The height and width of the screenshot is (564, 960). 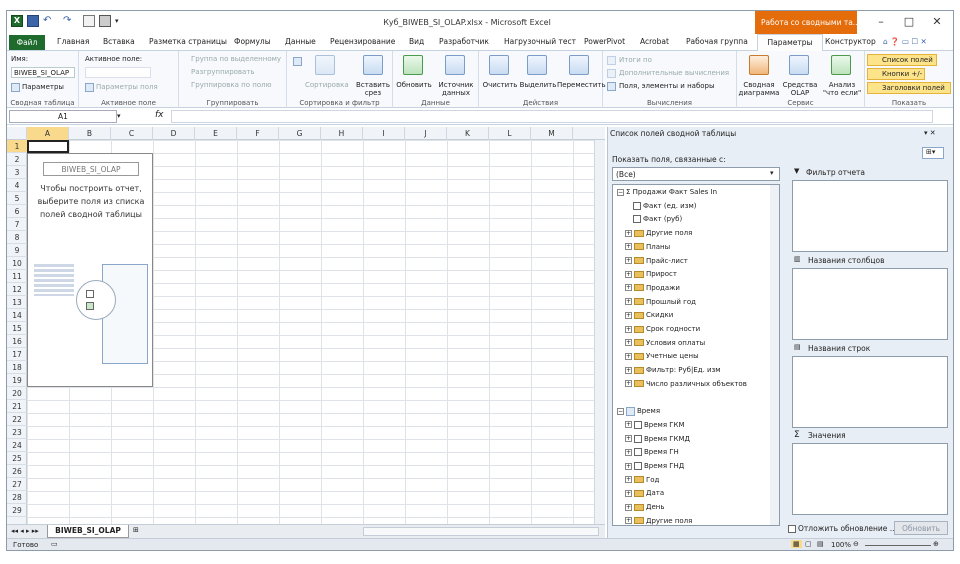 I want to click on column-header: B, so click(x=90, y=133).